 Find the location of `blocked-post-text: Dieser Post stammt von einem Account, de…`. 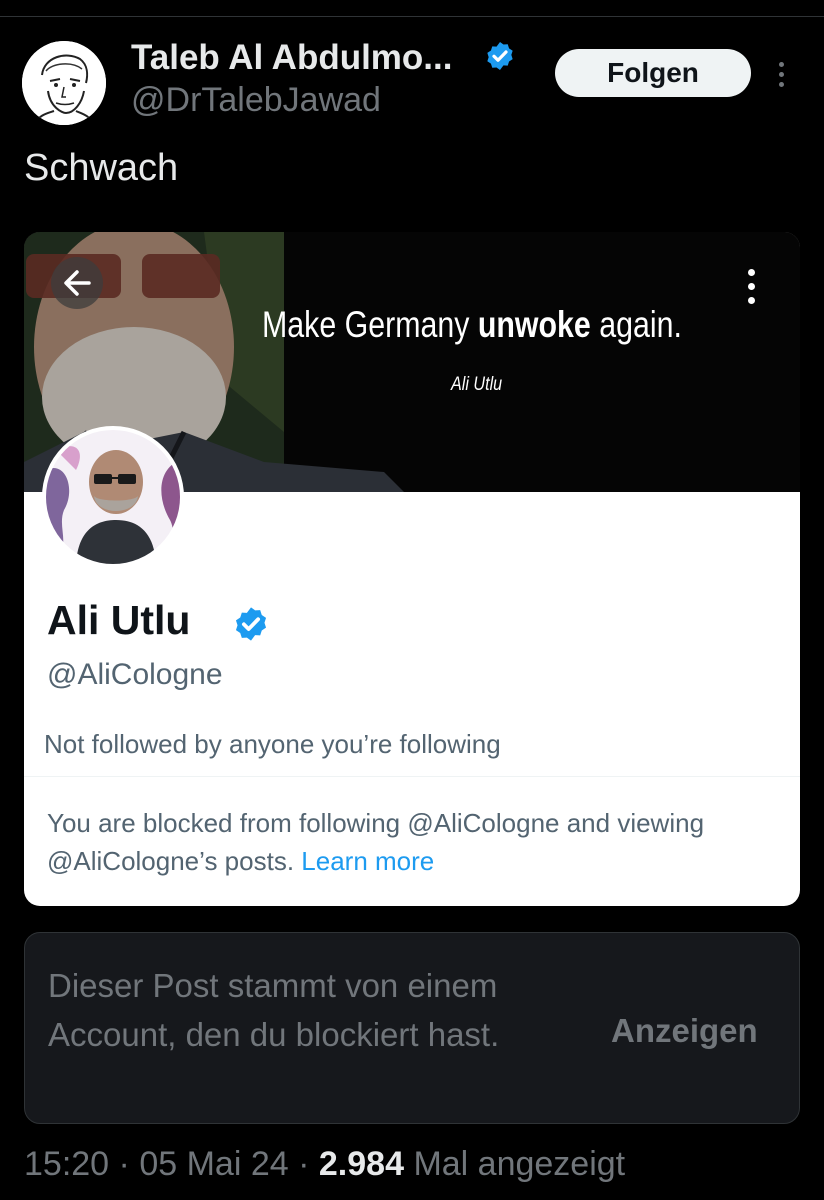

blocked-post-text: Dieser Post stammt von einem Account, de… is located at coordinates (274, 1010).